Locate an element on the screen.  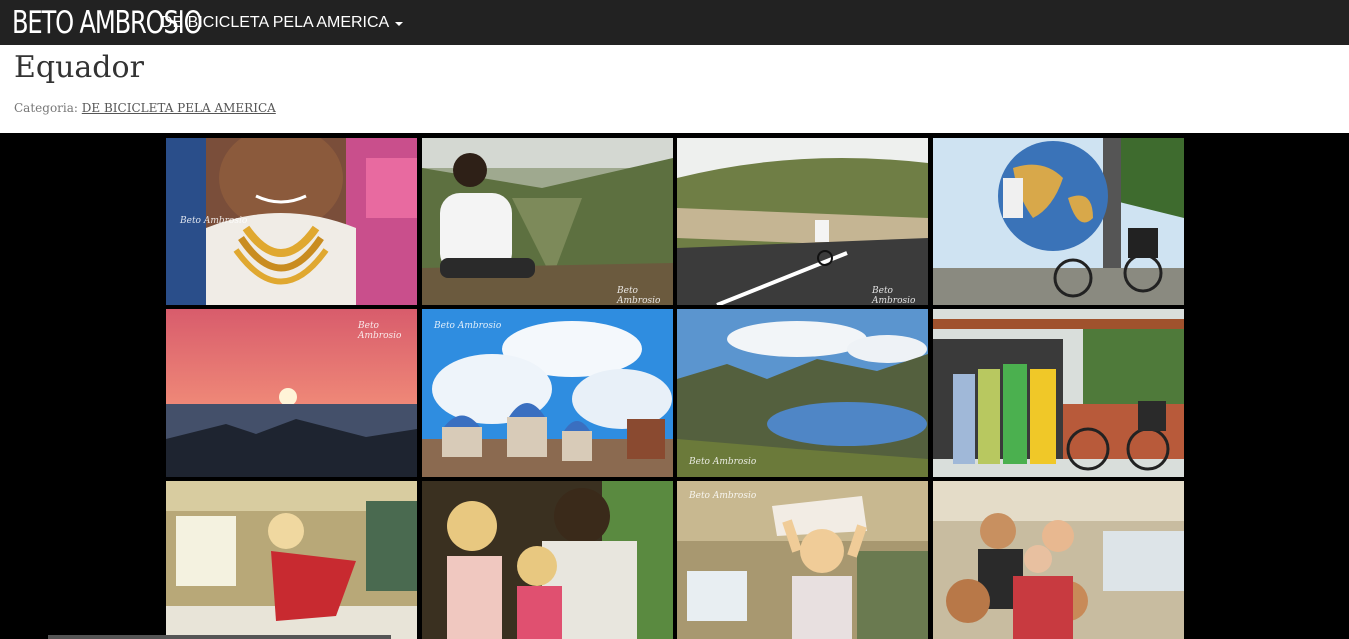
nav-dropdown-de-bicicleta: DE BICICLETA PELA AMERICA is located at coordinates (282, 22).